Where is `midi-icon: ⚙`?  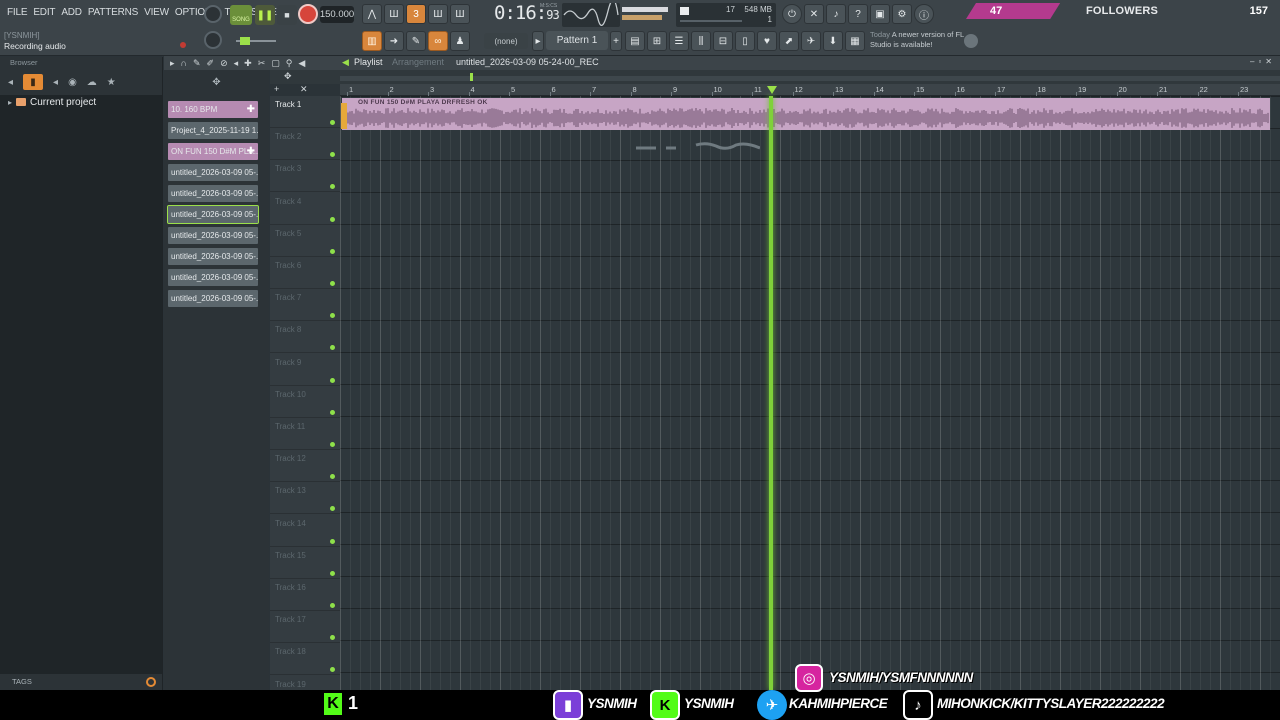 midi-icon: ⚙ is located at coordinates (902, 14).